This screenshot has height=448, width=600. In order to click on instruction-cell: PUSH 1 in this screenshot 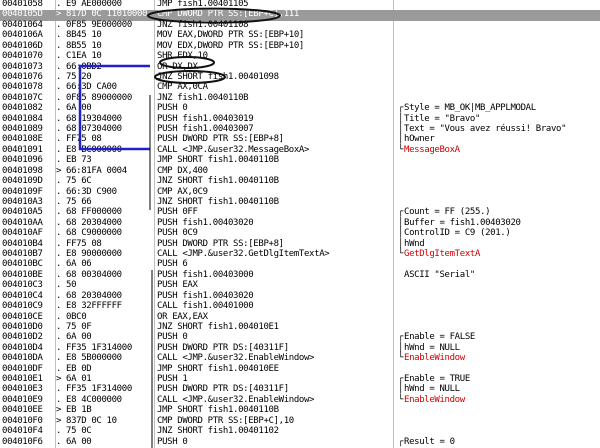, I will do `click(172, 379)`.